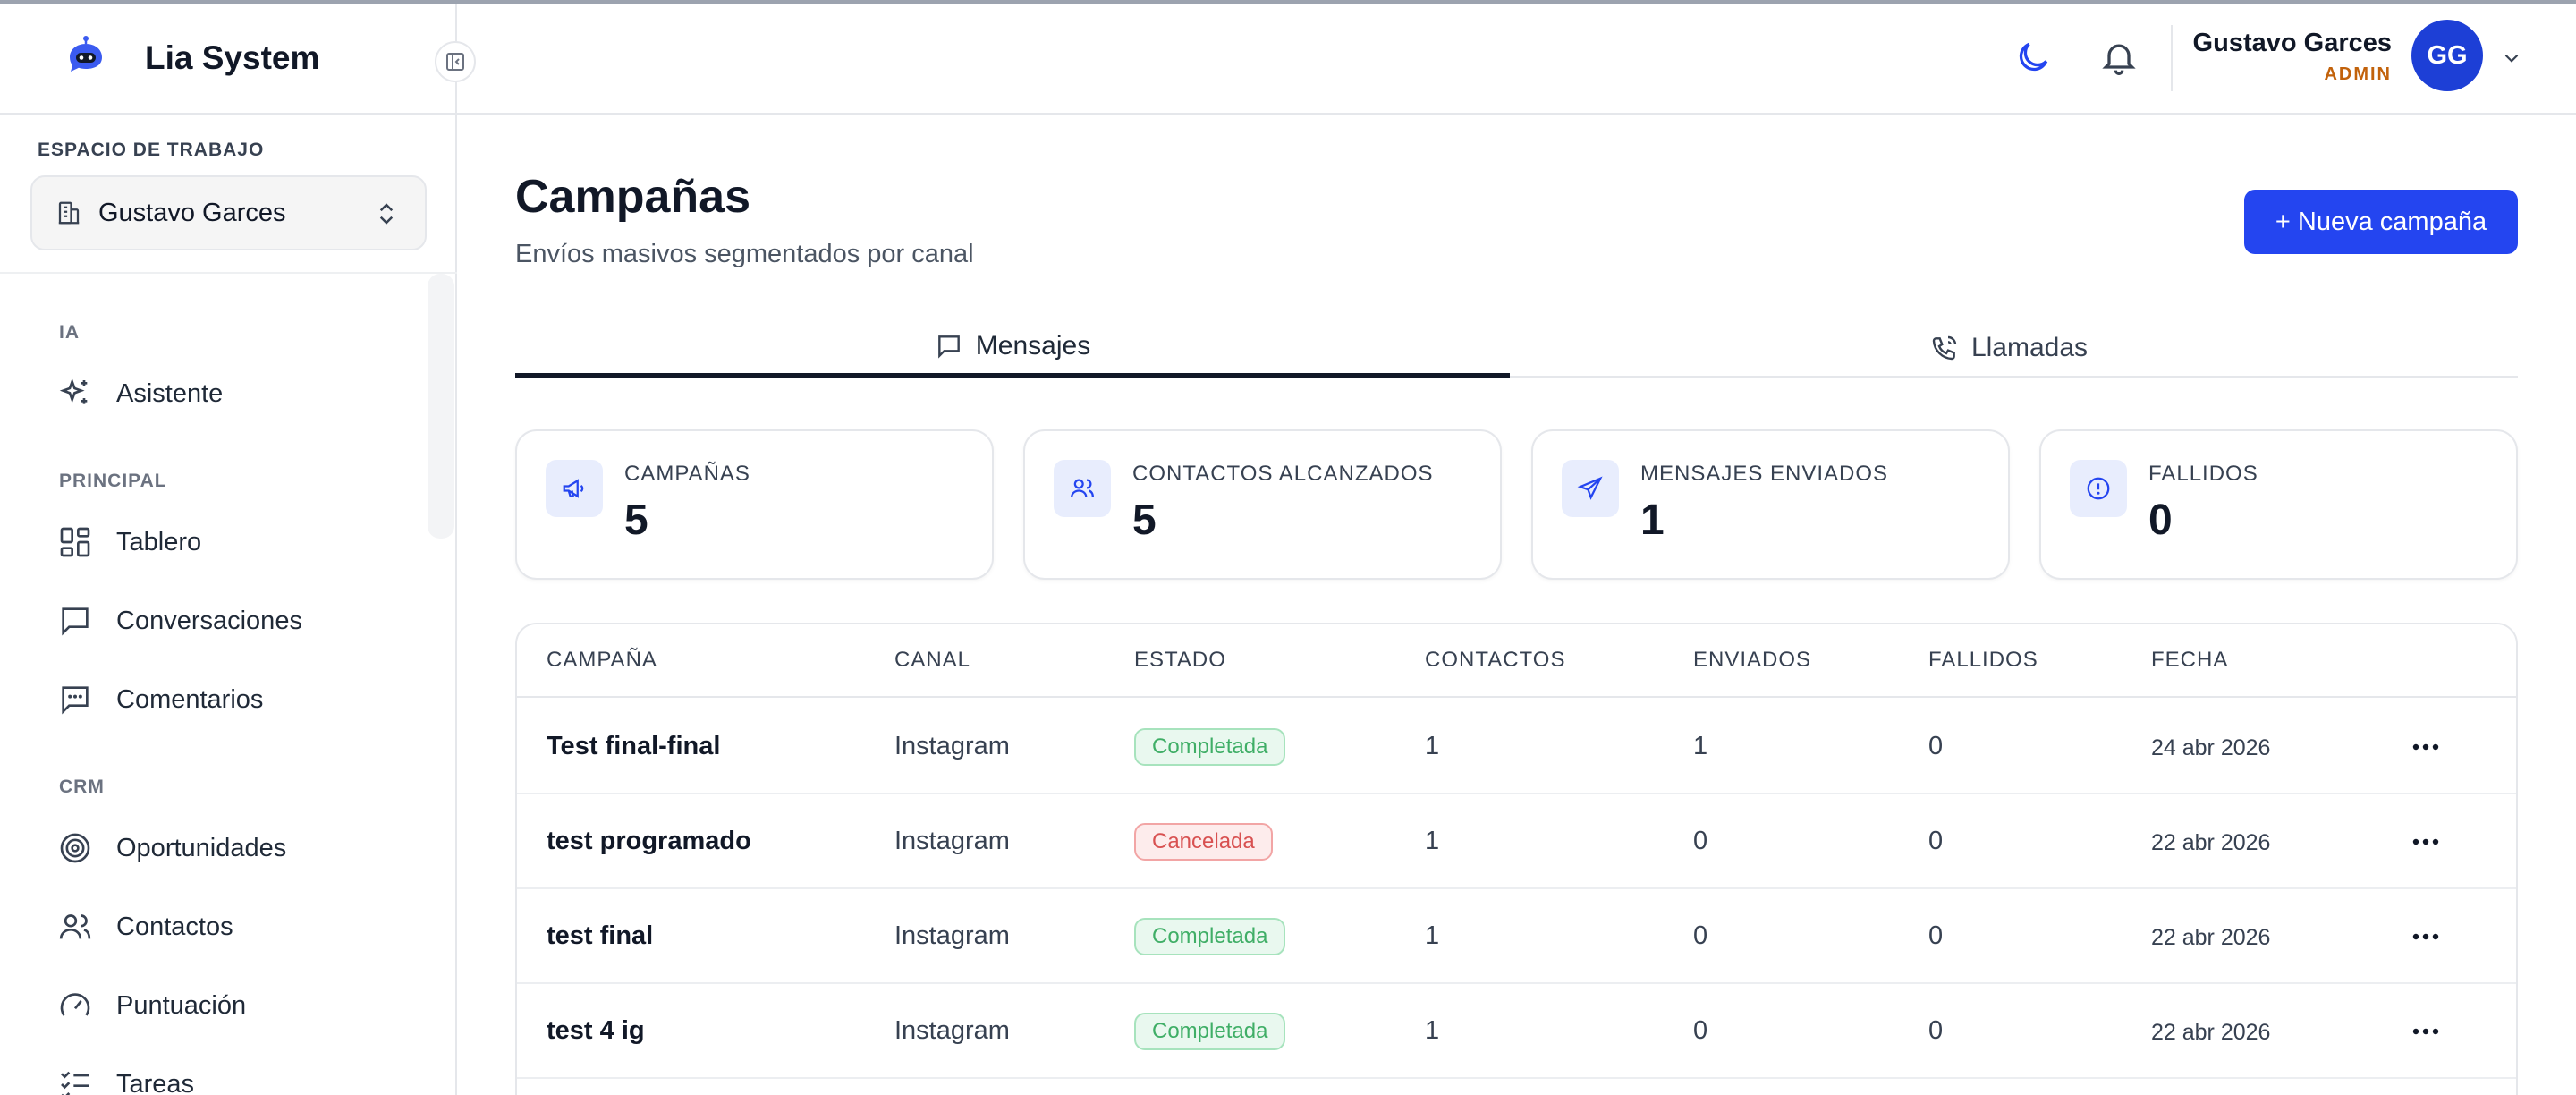 The height and width of the screenshot is (1095, 2576). Describe the element at coordinates (2381, 222) in the screenshot. I see `new-campaign-button: + Nueva campaña` at that location.